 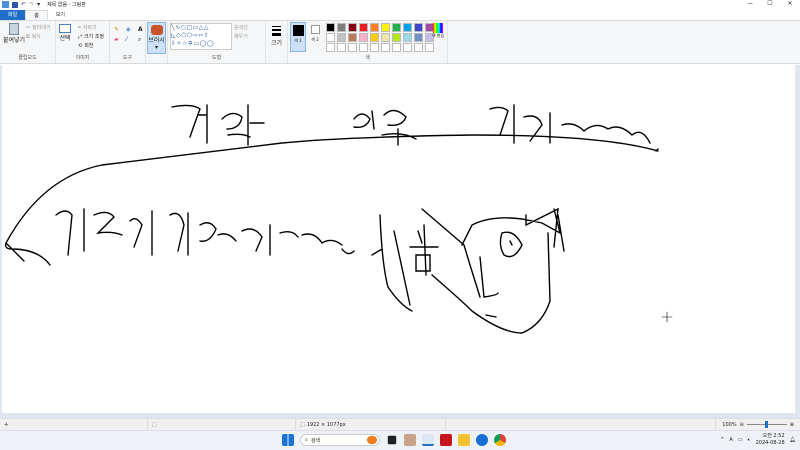 I want to click on clock: 오전 2:52 2024-08-28, so click(x=770, y=440).